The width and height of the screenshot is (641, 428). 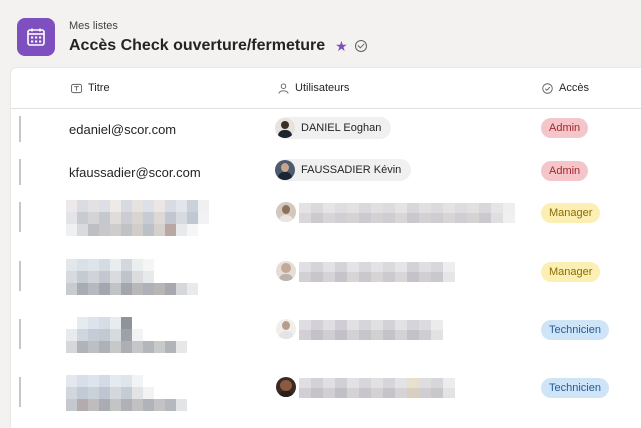 What do you see at coordinates (341, 46) in the screenshot?
I see `star-icon: ★` at bounding box center [341, 46].